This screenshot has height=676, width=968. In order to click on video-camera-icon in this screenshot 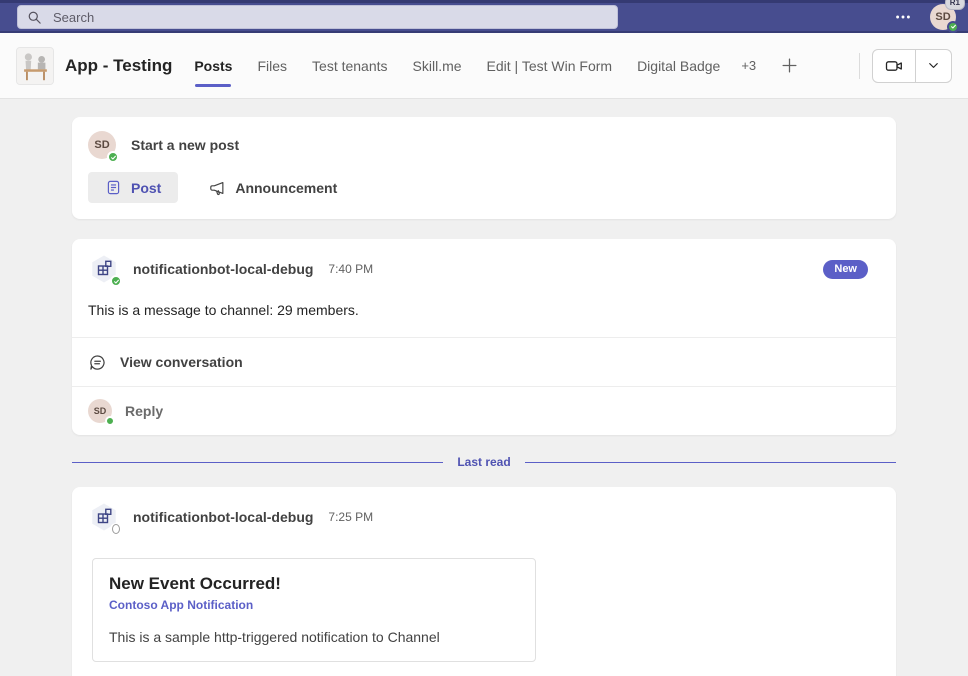, I will do `click(893, 65)`.